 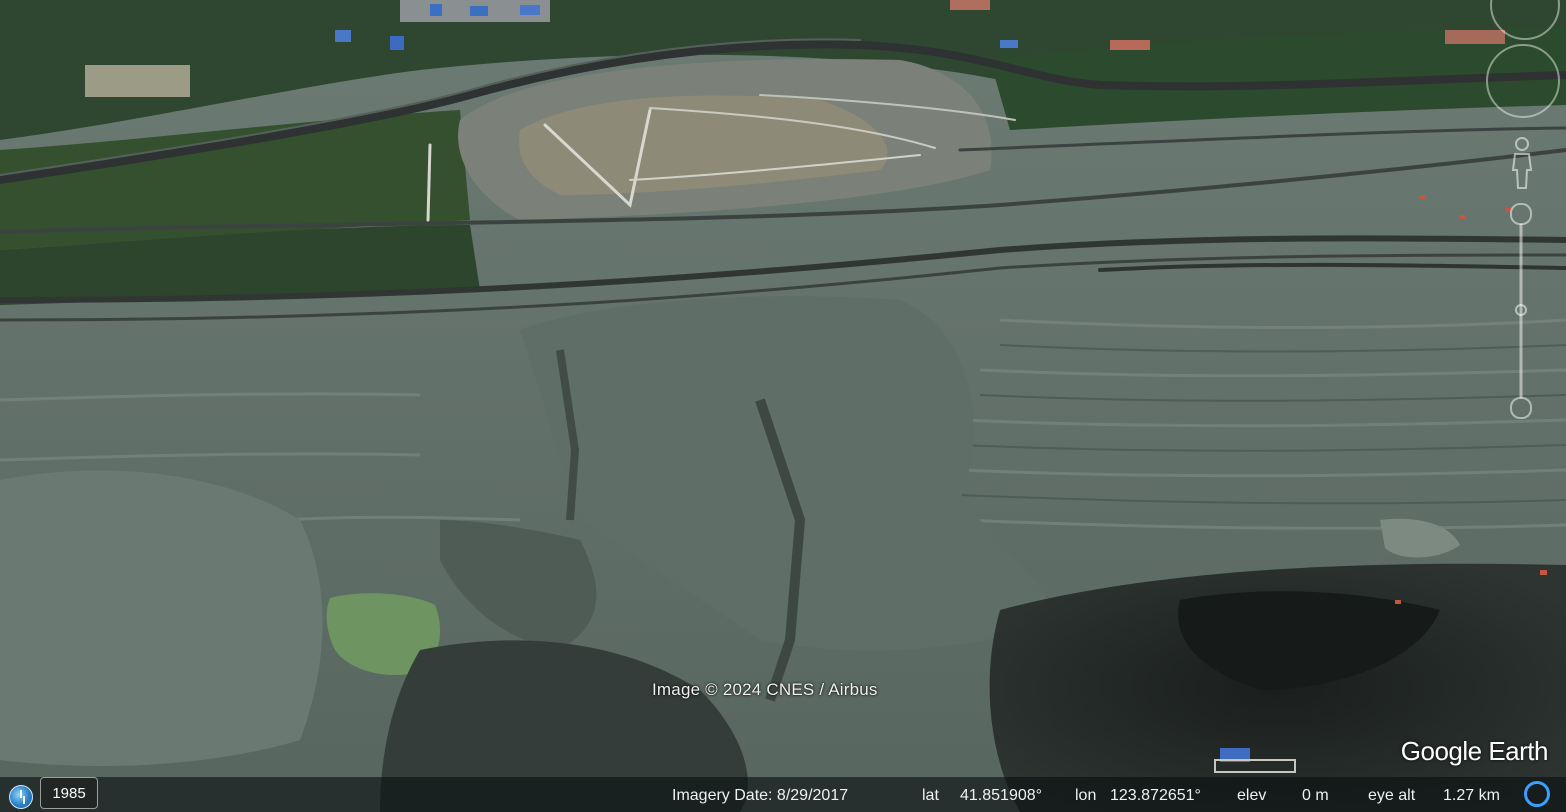 I want to click on navigation-controls, so click(x=1521, y=215).